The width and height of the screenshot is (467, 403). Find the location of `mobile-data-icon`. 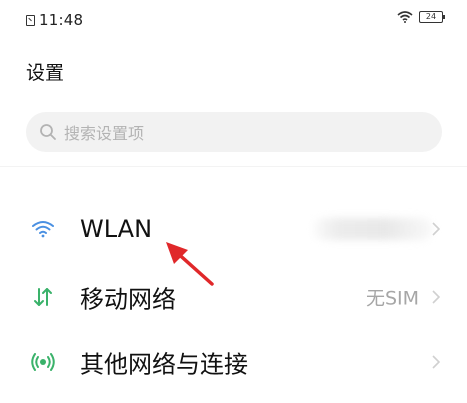

mobile-data-icon is located at coordinates (43, 297).